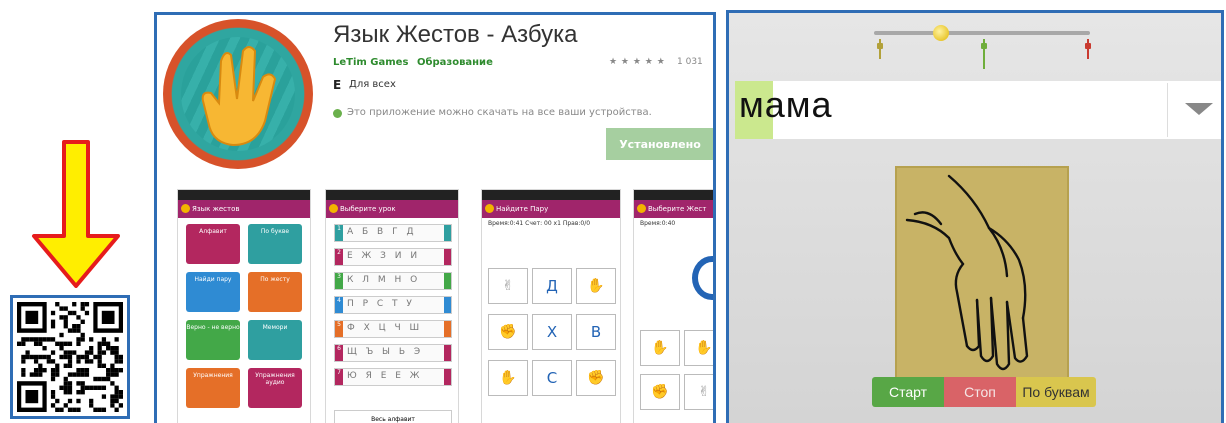 This screenshot has width=1226, height=423. I want to click on qr-code, so click(70, 357).